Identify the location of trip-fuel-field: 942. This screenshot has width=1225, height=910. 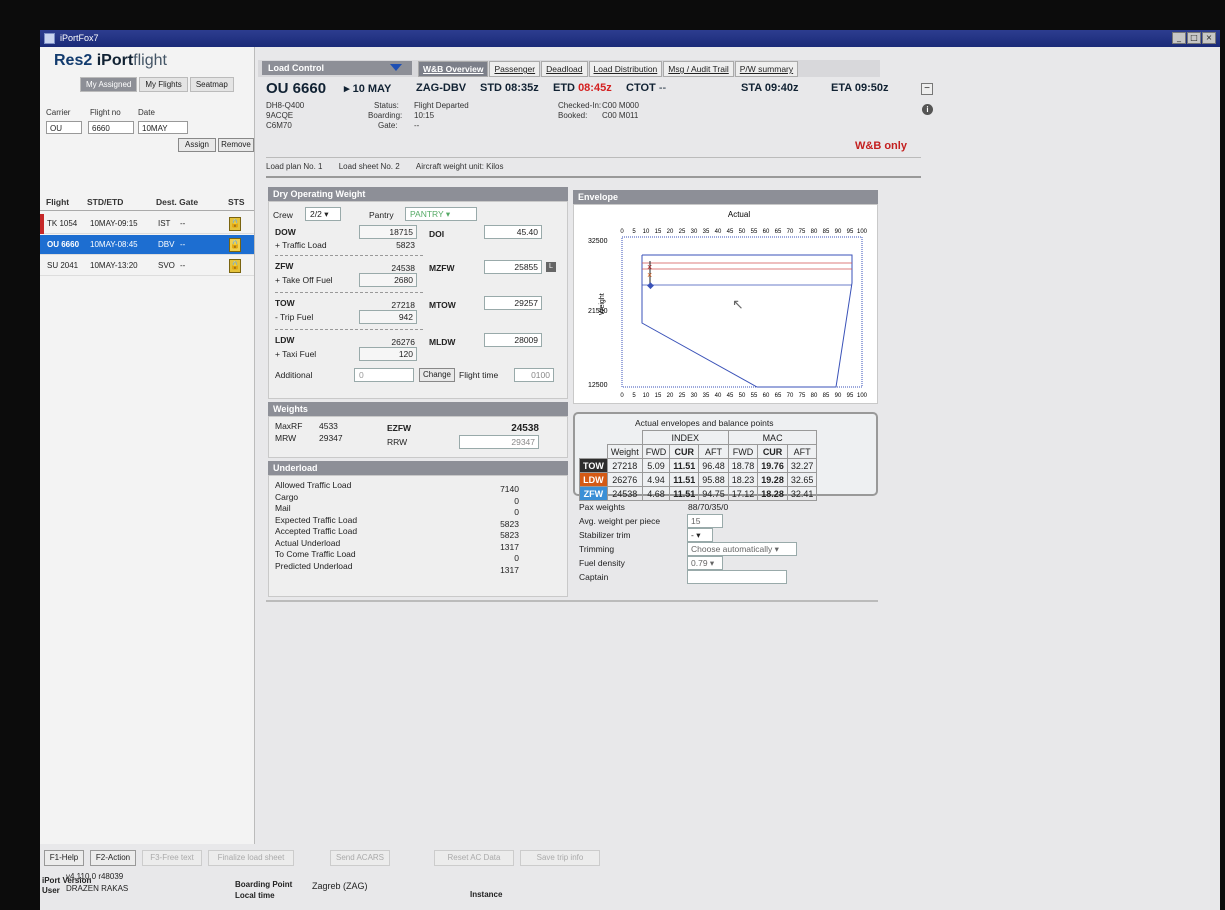
(388, 317).